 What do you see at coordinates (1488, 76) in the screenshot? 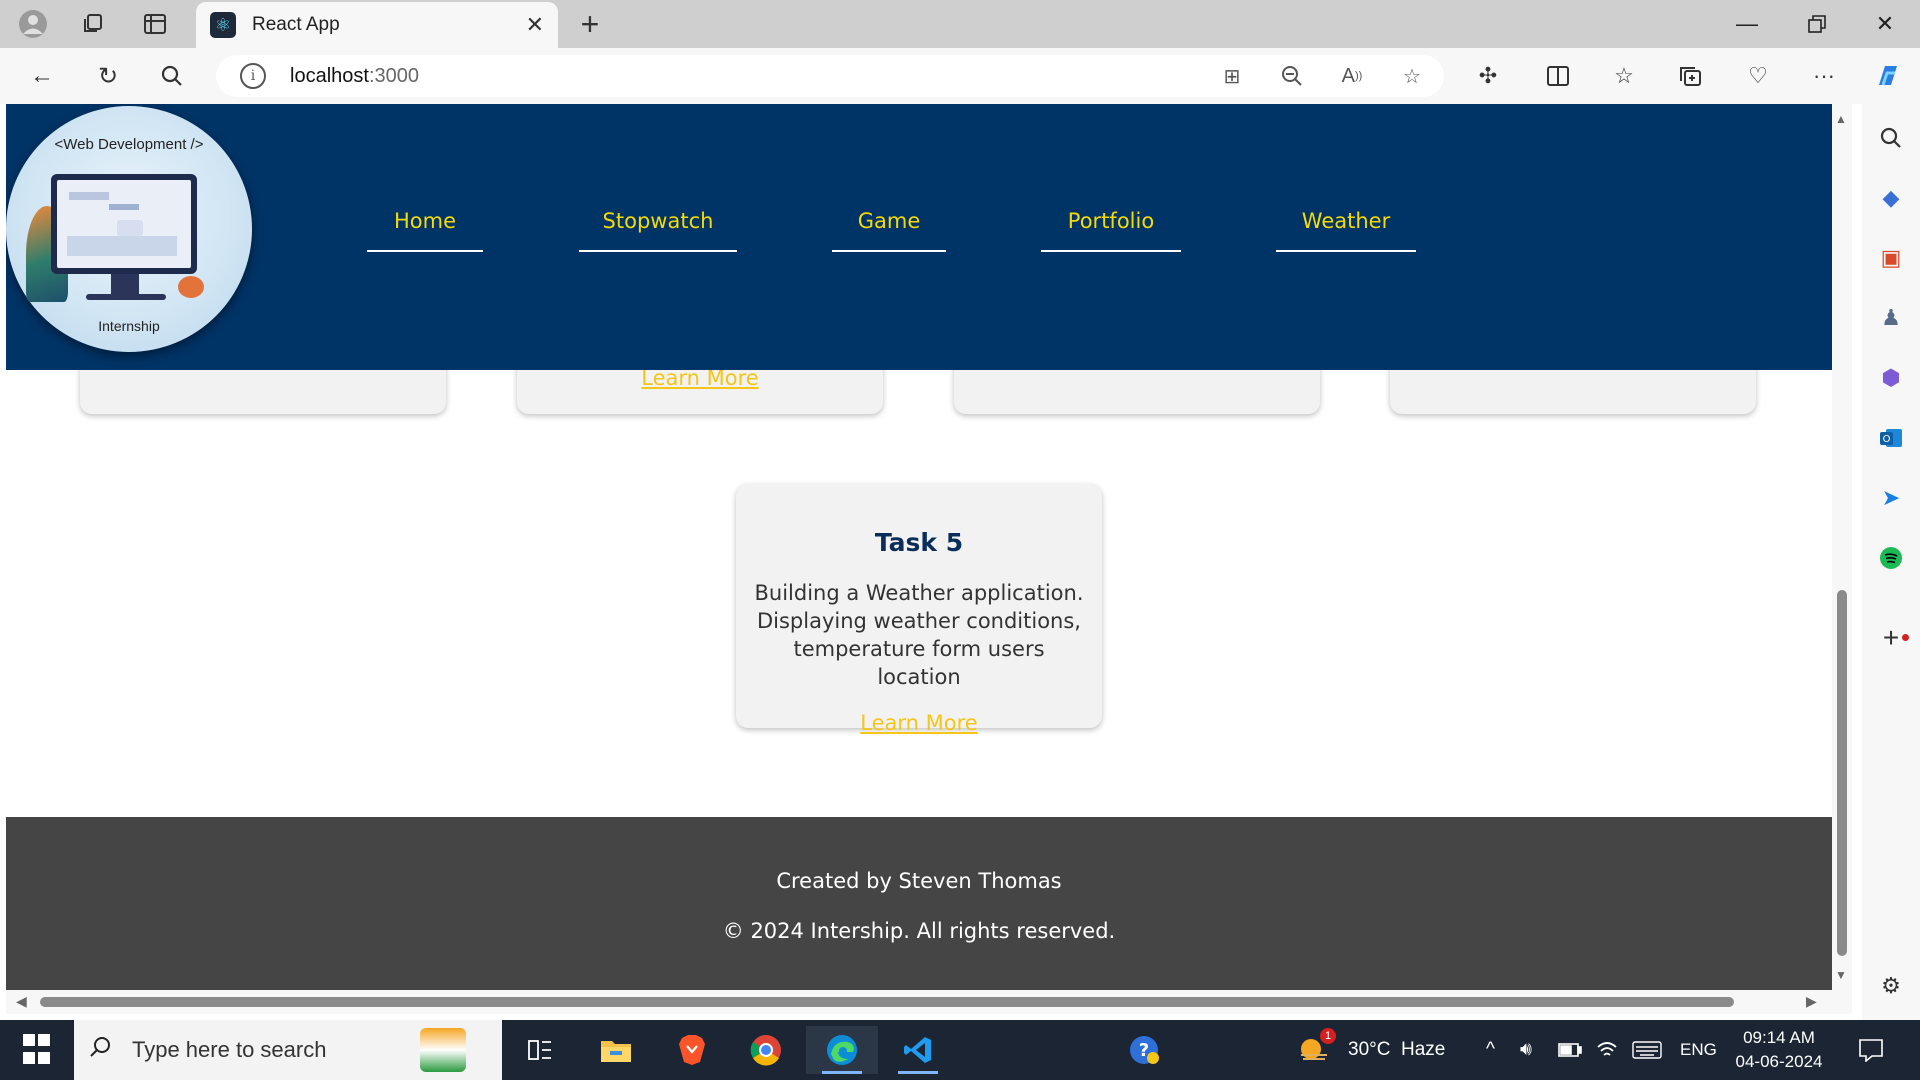
I see `extensions-icon: ✣` at bounding box center [1488, 76].